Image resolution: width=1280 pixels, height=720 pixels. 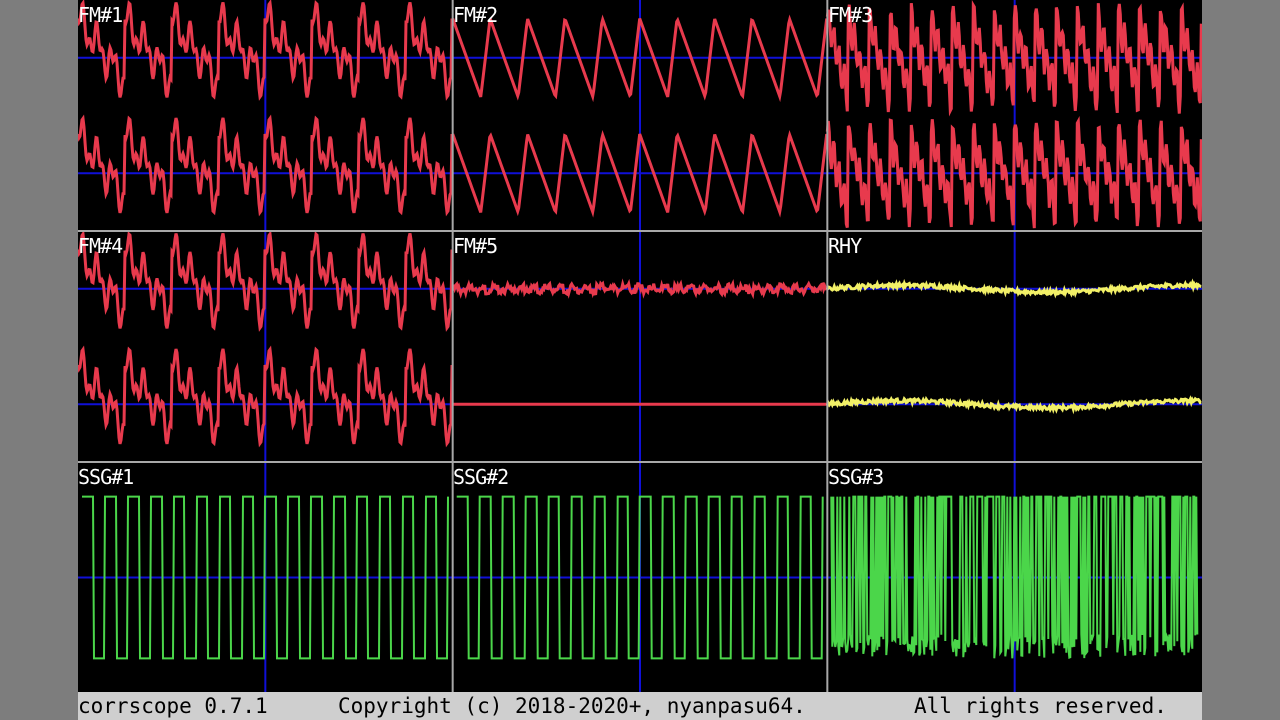 I want to click on channel-label-fm1: FM#1, so click(x=100, y=15).